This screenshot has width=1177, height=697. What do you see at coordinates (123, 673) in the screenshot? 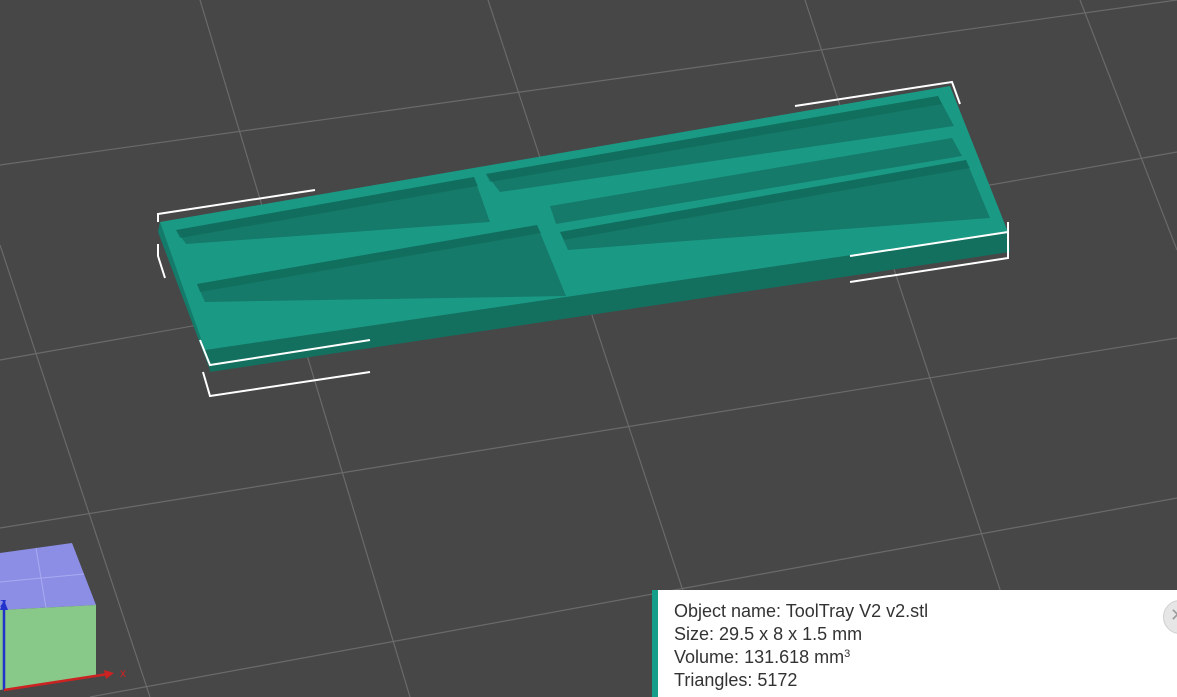
I see `x-axis-label: x` at bounding box center [123, 673].